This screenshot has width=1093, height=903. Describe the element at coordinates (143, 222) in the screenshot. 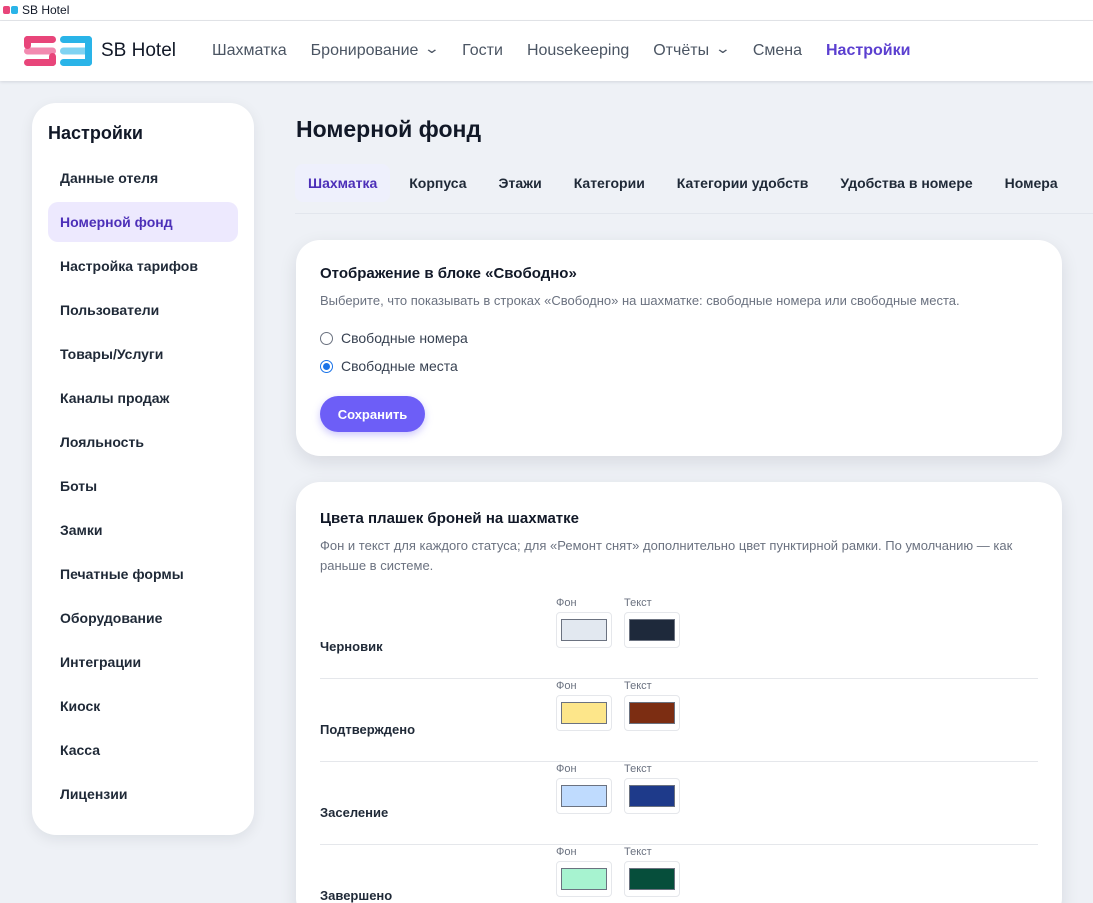

I see `sidebar-item: Номерной фонд` at that location.